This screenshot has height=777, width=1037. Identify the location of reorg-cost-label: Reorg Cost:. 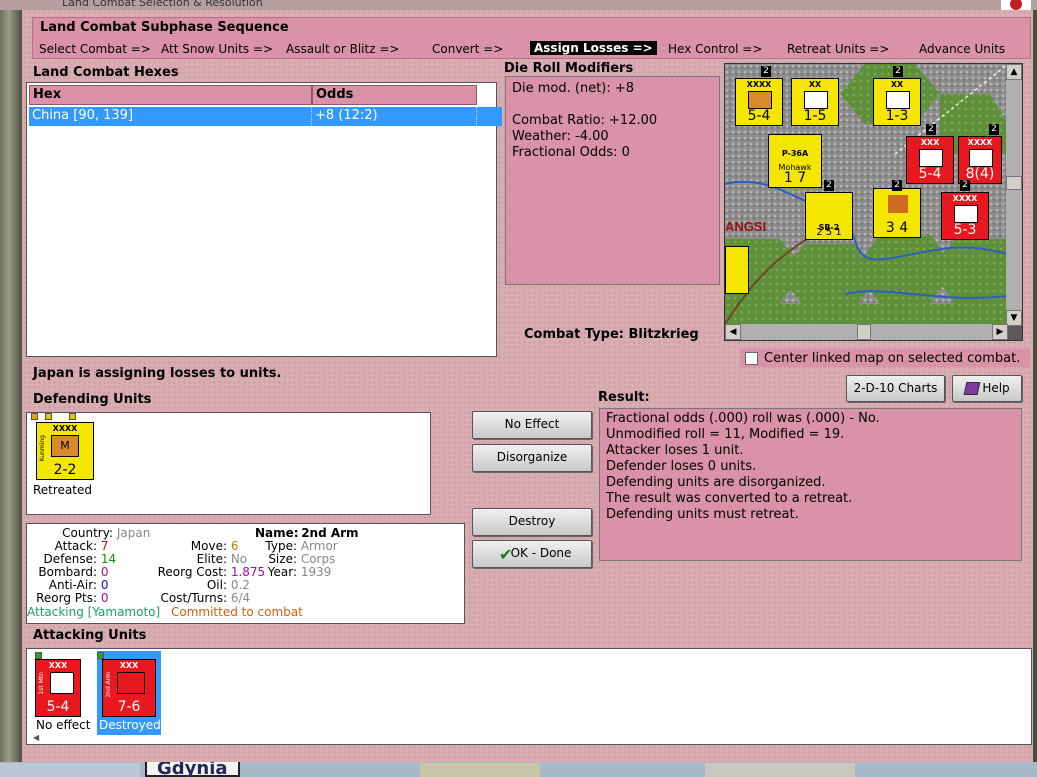
(192, 572).